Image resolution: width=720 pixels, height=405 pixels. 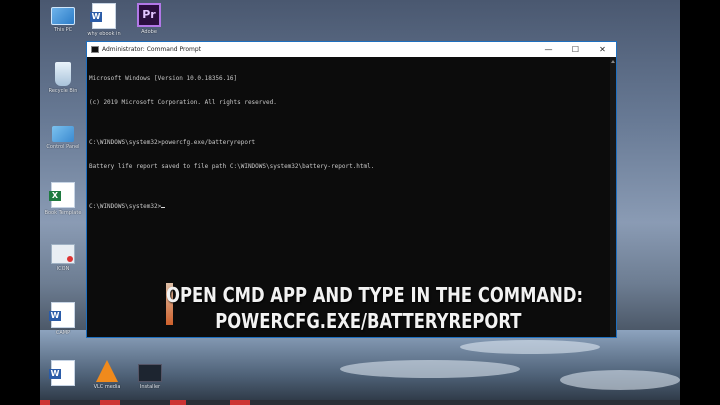 I want to click on desktop-icon-word-file-2: W, so click(x=63, y=373).